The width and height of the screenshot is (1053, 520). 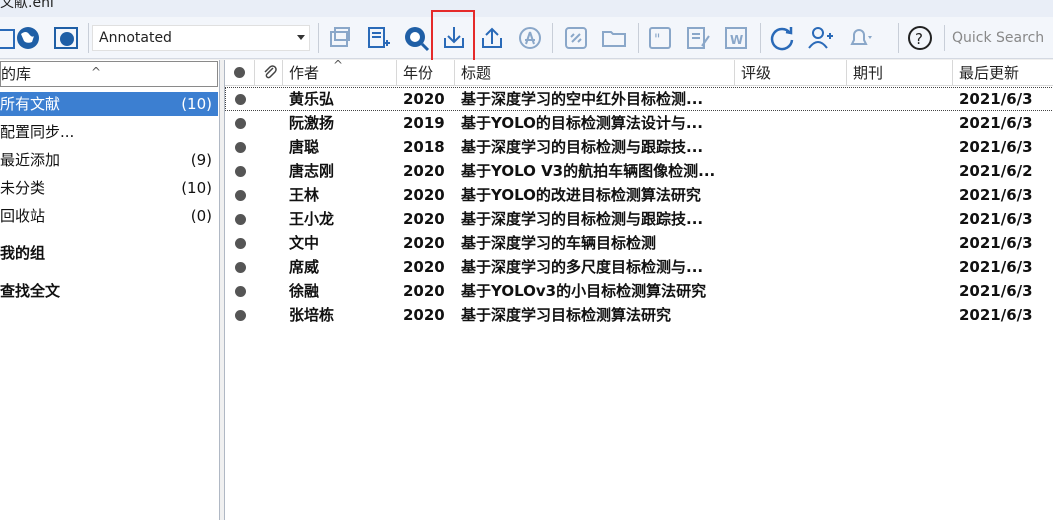 I want to click on col-journal-label: 期刊, so click(x=868, y=73).